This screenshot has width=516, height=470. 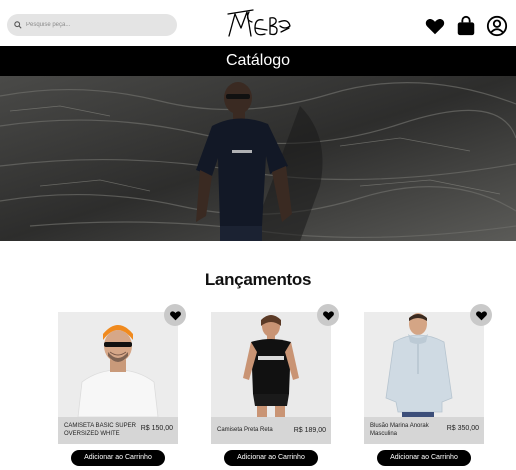 I want to click on heart-icon, so click(x=435, y=26).